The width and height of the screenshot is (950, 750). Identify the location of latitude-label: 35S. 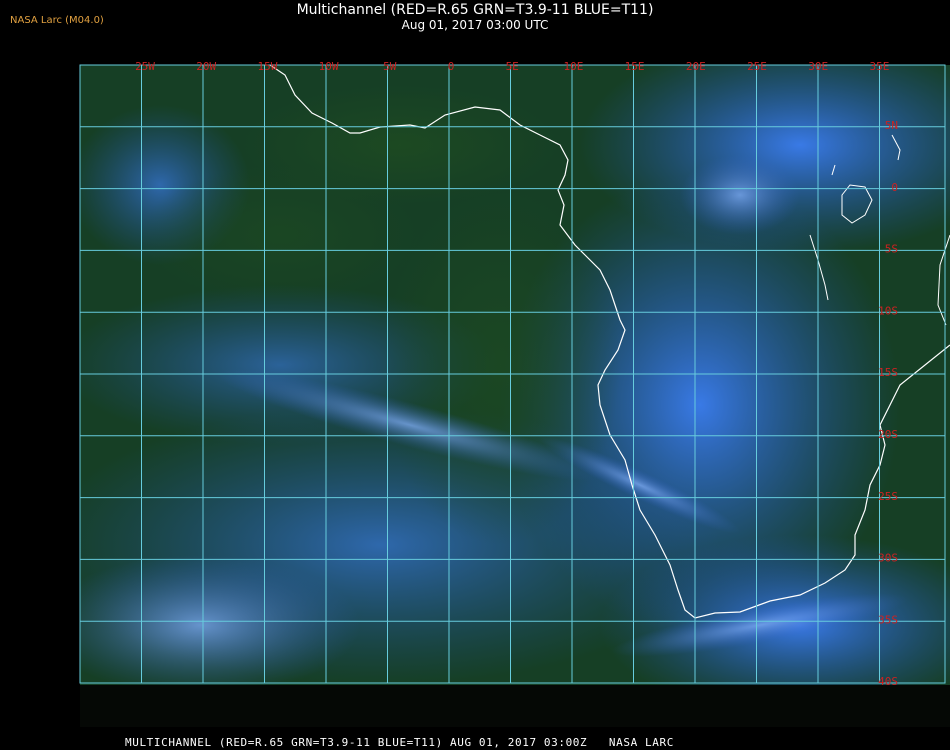
(888, 619).